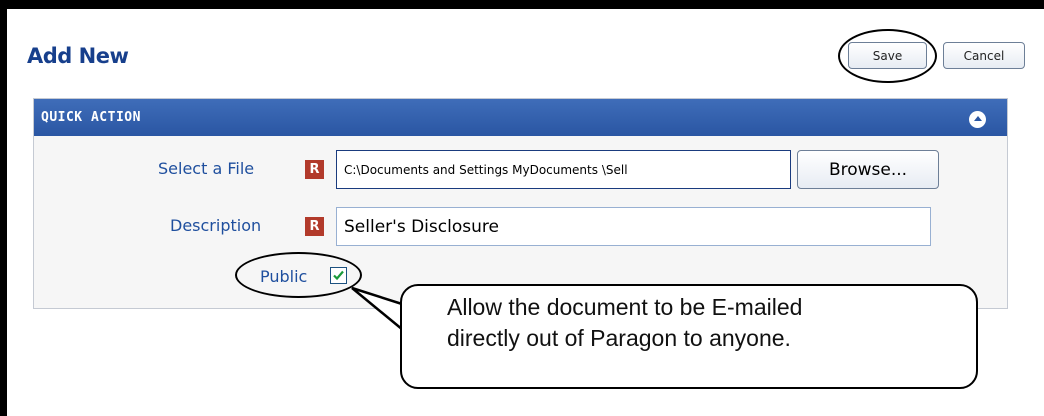 This screenshot has height=416, width=1044. What do you see at coordinates (284, 276) in the screenshot?
I see `public-label: Public` at bounding box center [284, 276].